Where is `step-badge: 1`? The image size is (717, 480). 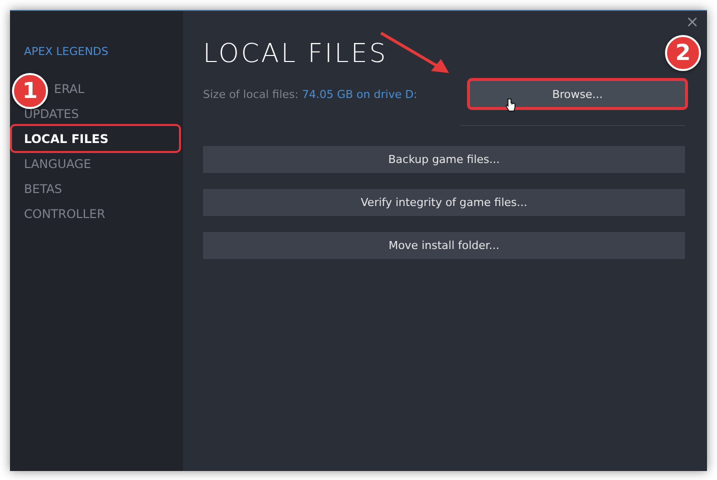
step-badge: 1 is located at coordinates (30, 91).